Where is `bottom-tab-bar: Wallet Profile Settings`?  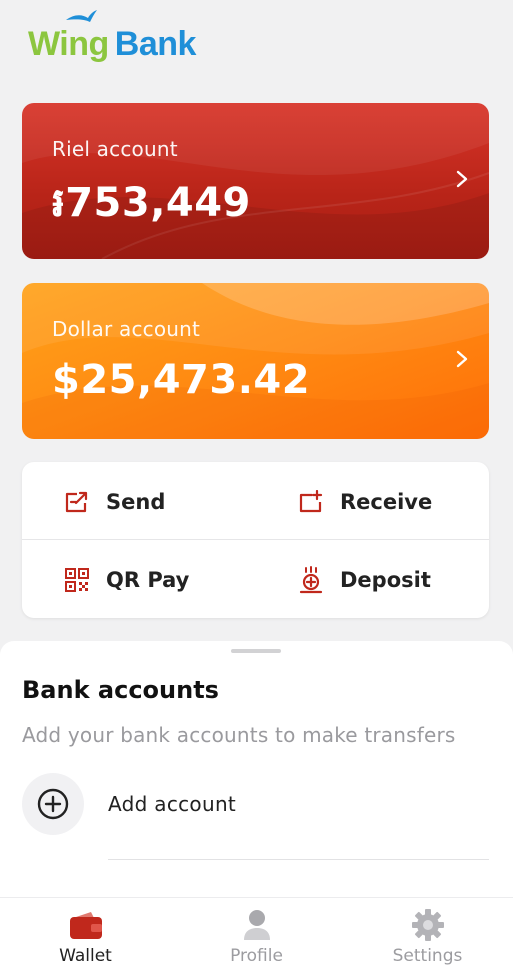
bottom-tab-bar: Wallet Profile Settings is located at coordinates (256, 938).